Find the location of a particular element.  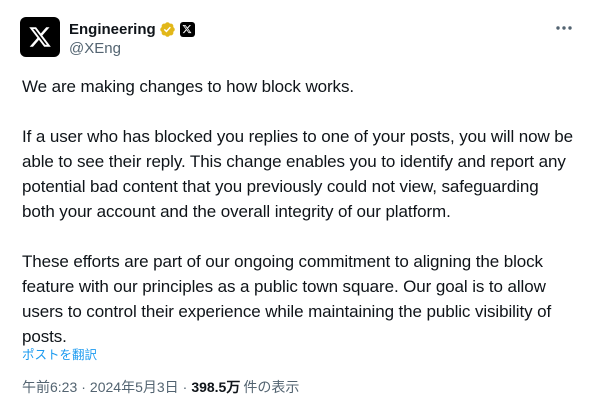

more-dots-icon is located at coordinates (564, 28).